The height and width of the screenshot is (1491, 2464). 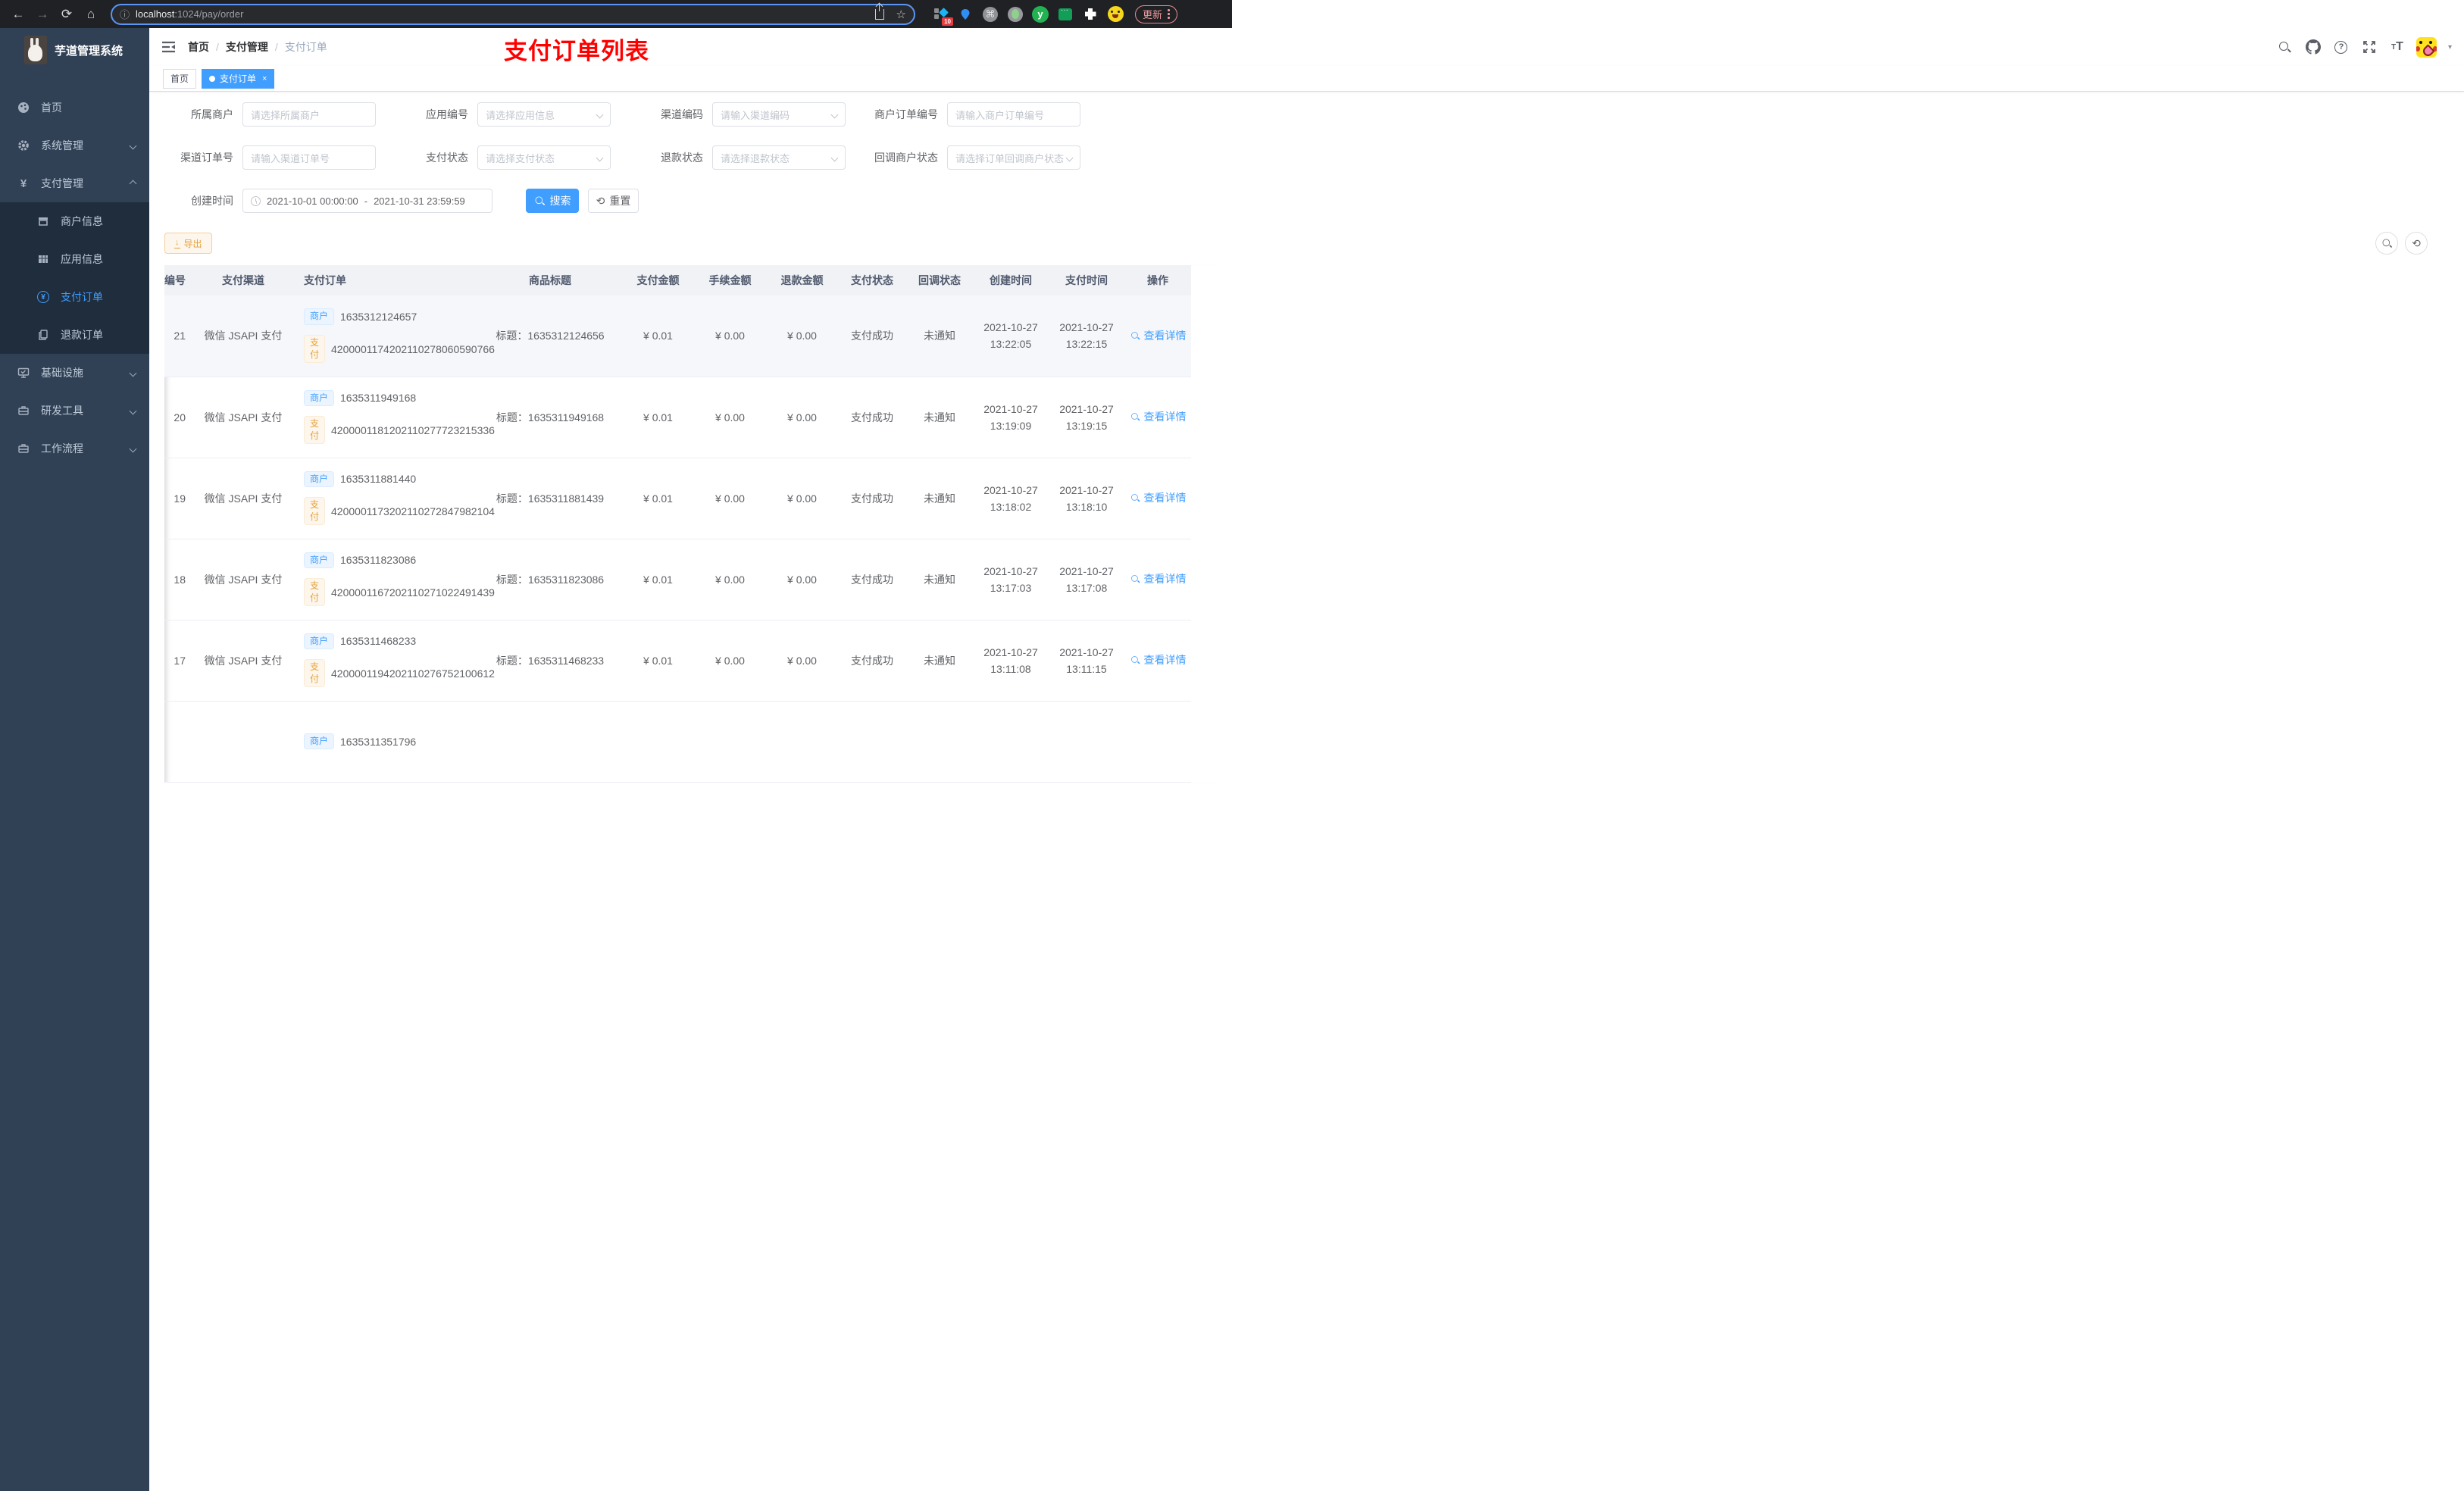 I want to click on help-icon: ?, so click(x=2341, y=47).